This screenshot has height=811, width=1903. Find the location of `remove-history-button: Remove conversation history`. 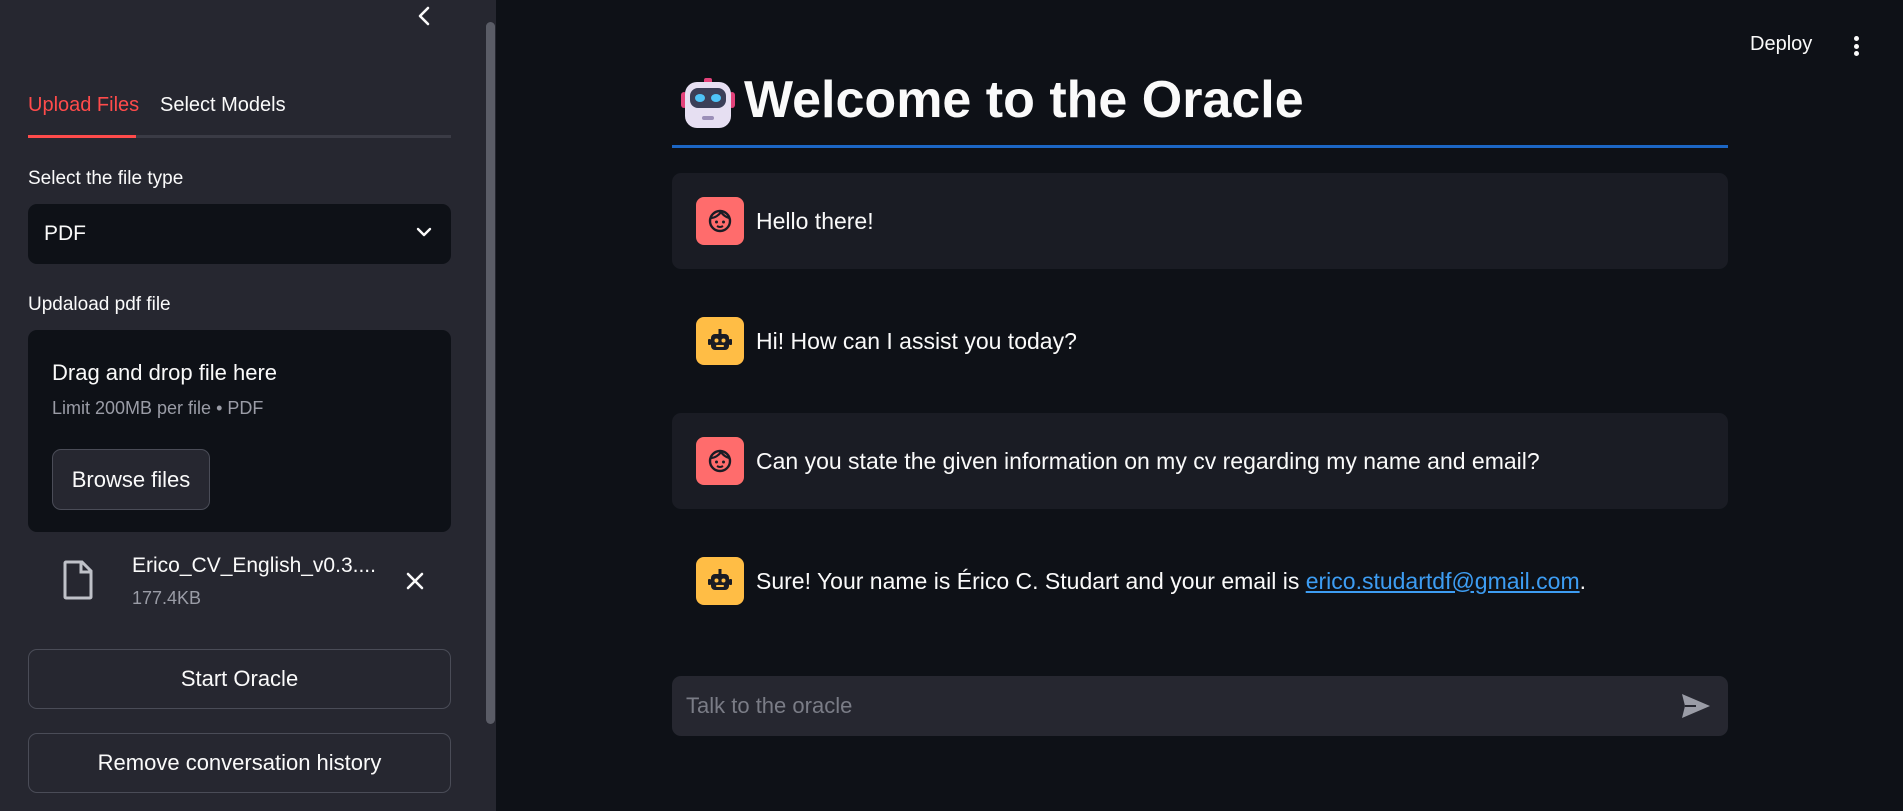

remove-history-button: Remove conversation history is located at coordinates (239, 763).